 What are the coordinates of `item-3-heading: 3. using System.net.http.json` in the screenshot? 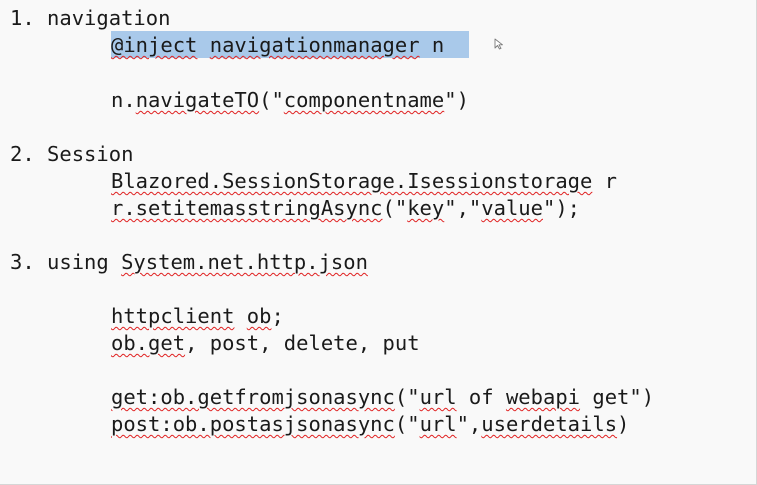 It's located at (189, 262).